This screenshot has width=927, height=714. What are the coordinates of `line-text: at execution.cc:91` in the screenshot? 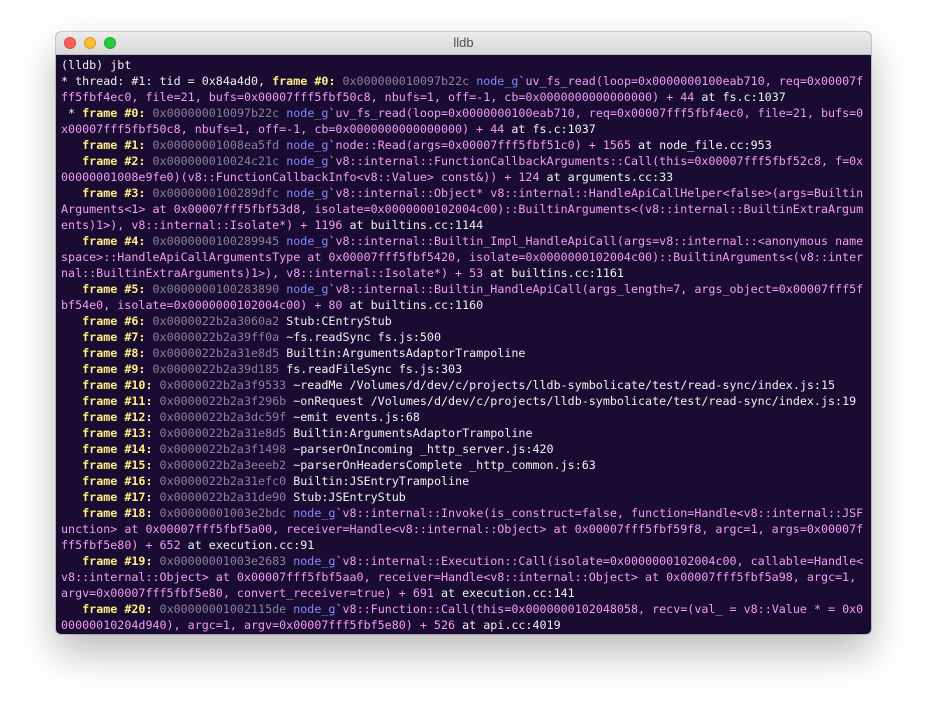 It's located at (251, 545).